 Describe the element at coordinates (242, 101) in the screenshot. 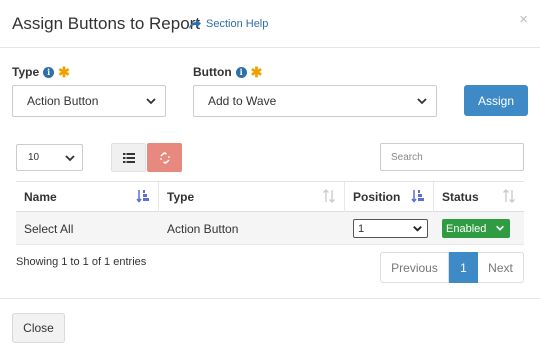

I see `button-select-value: Add to Wave` at that location.